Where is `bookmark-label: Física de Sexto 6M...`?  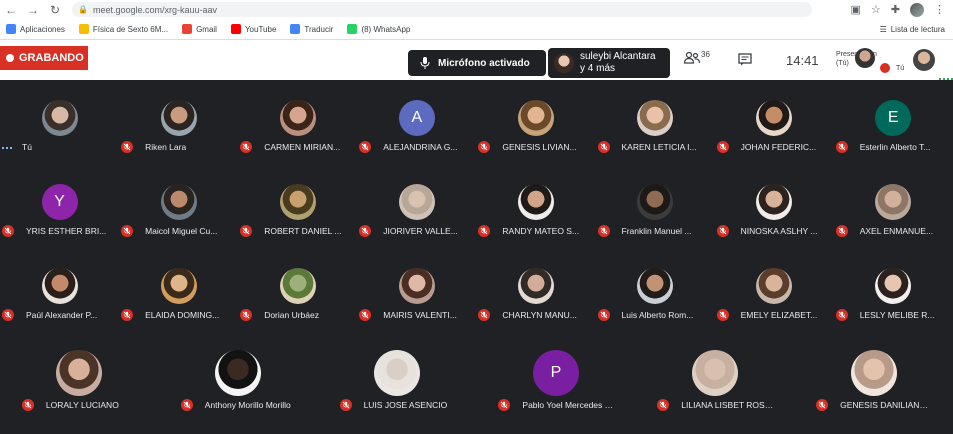 bookmark-label: Física de Sexto 6M... is located at coordinates (130, 29).